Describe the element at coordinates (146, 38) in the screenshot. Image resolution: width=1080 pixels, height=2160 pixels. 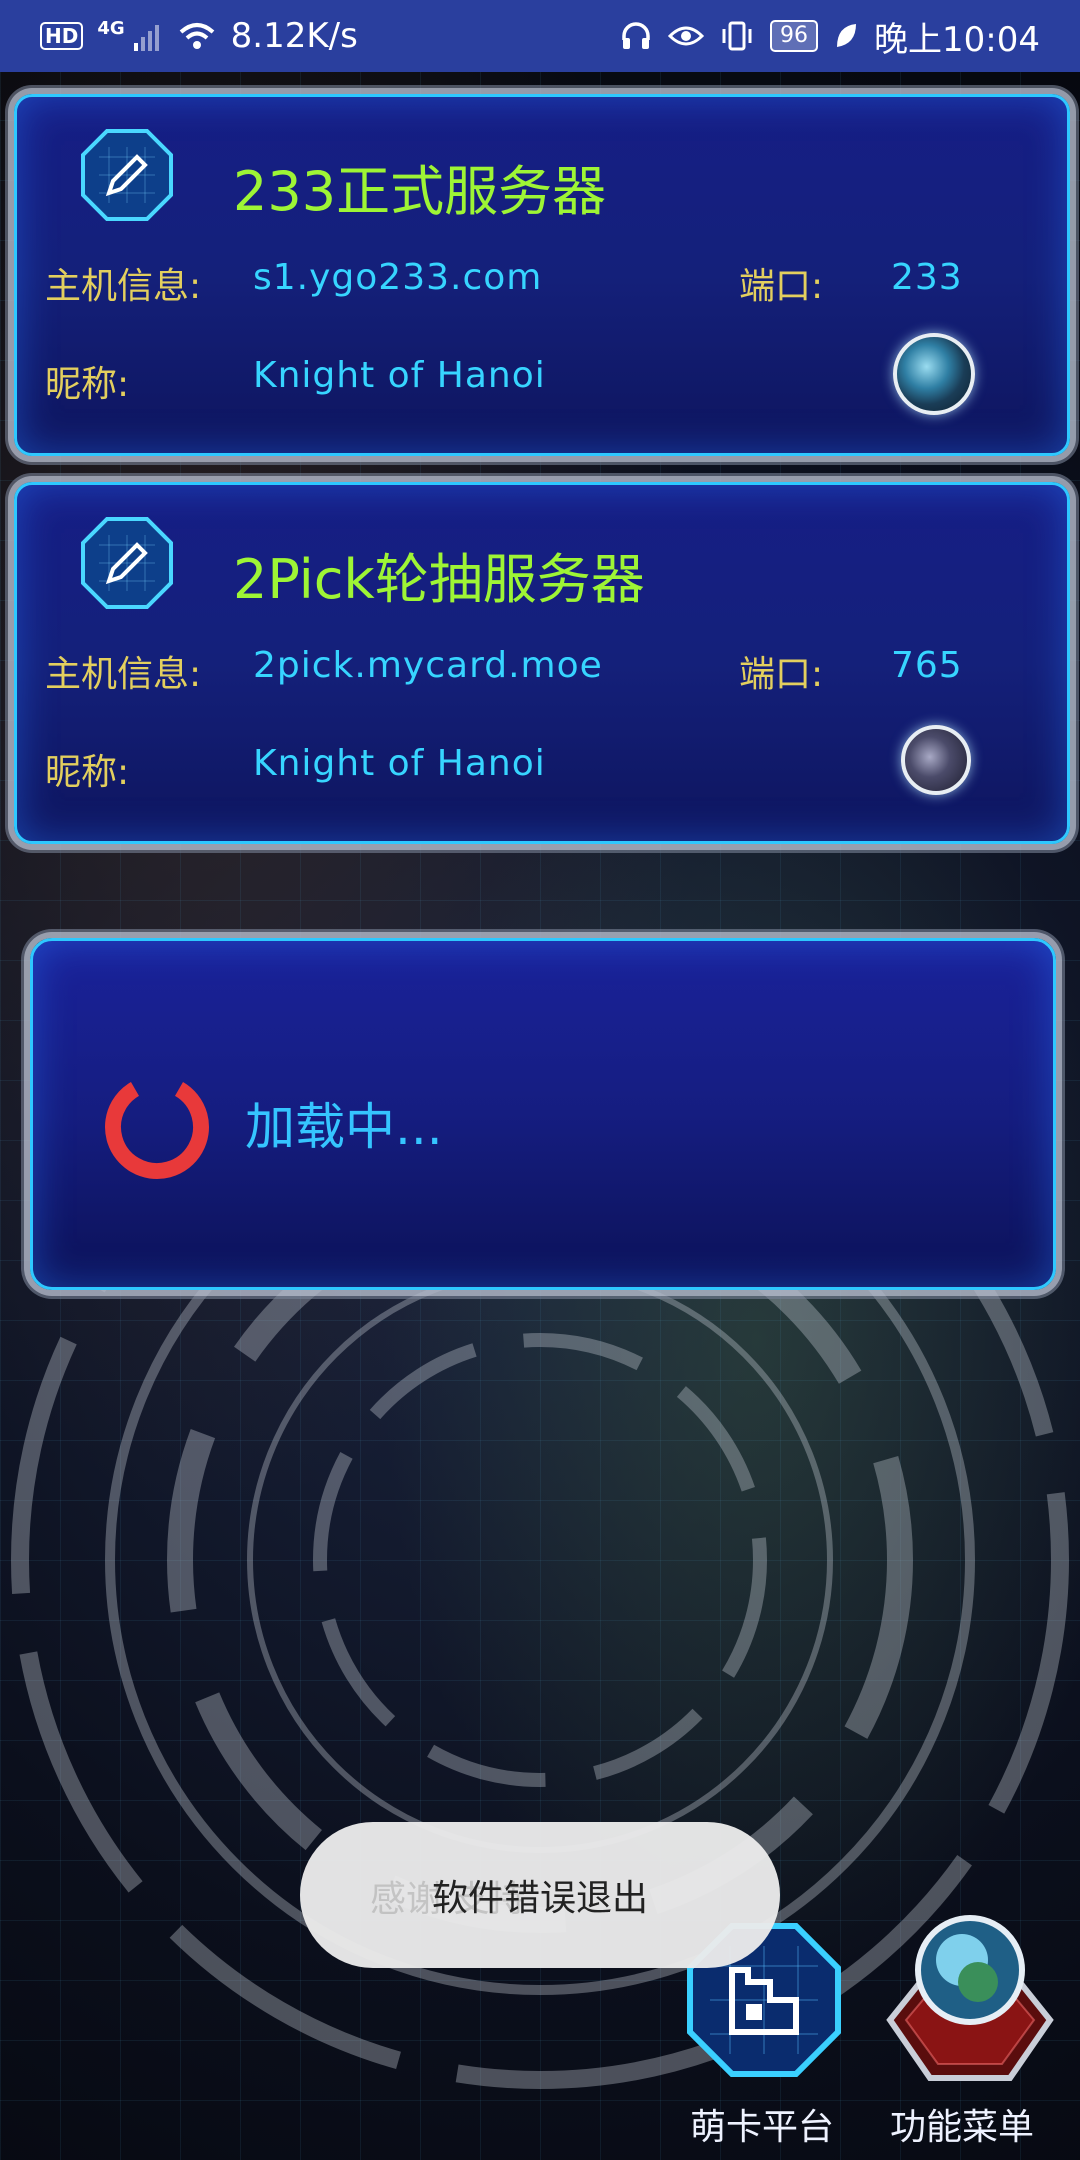
I see `signal-icon` at that location.